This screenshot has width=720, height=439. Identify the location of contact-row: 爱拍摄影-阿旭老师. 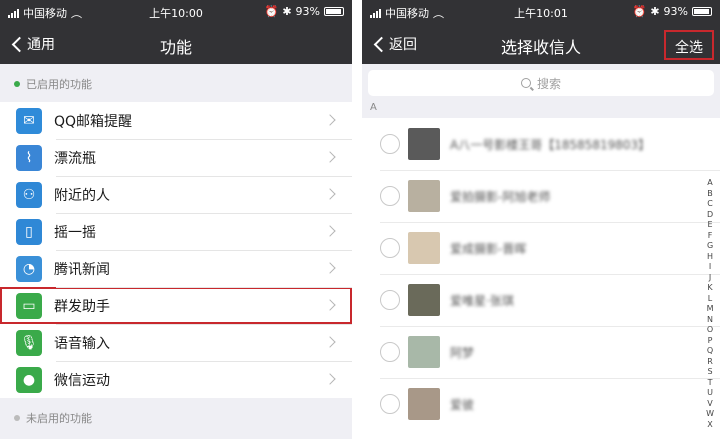
(541, 196).